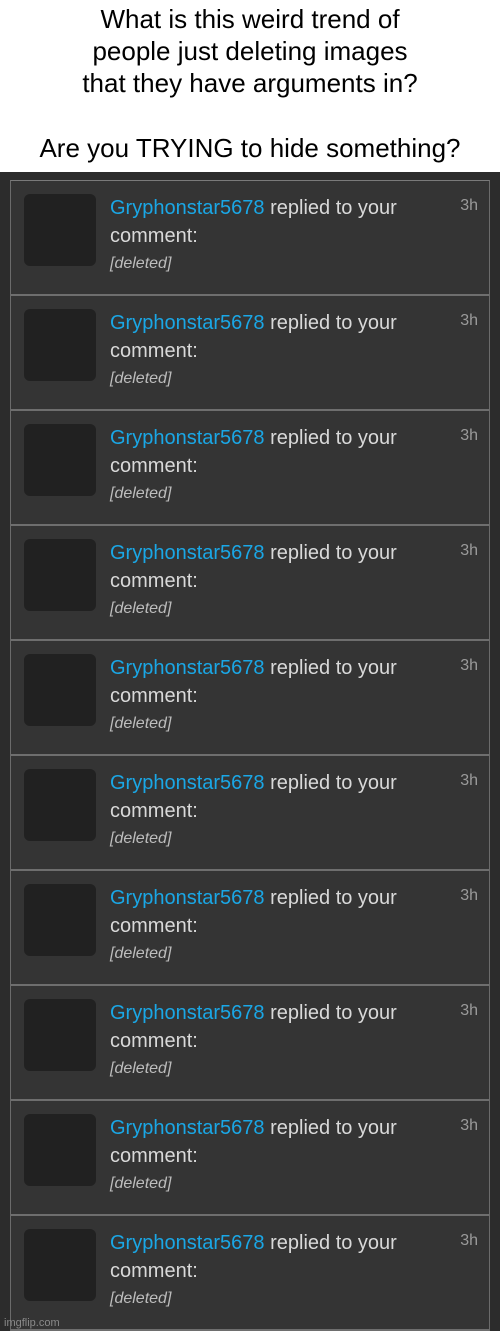 The height and width of the screenshot is (1331, 500). I want to click on imgflip-watermark: imgflip.com, so click(32, 1323).